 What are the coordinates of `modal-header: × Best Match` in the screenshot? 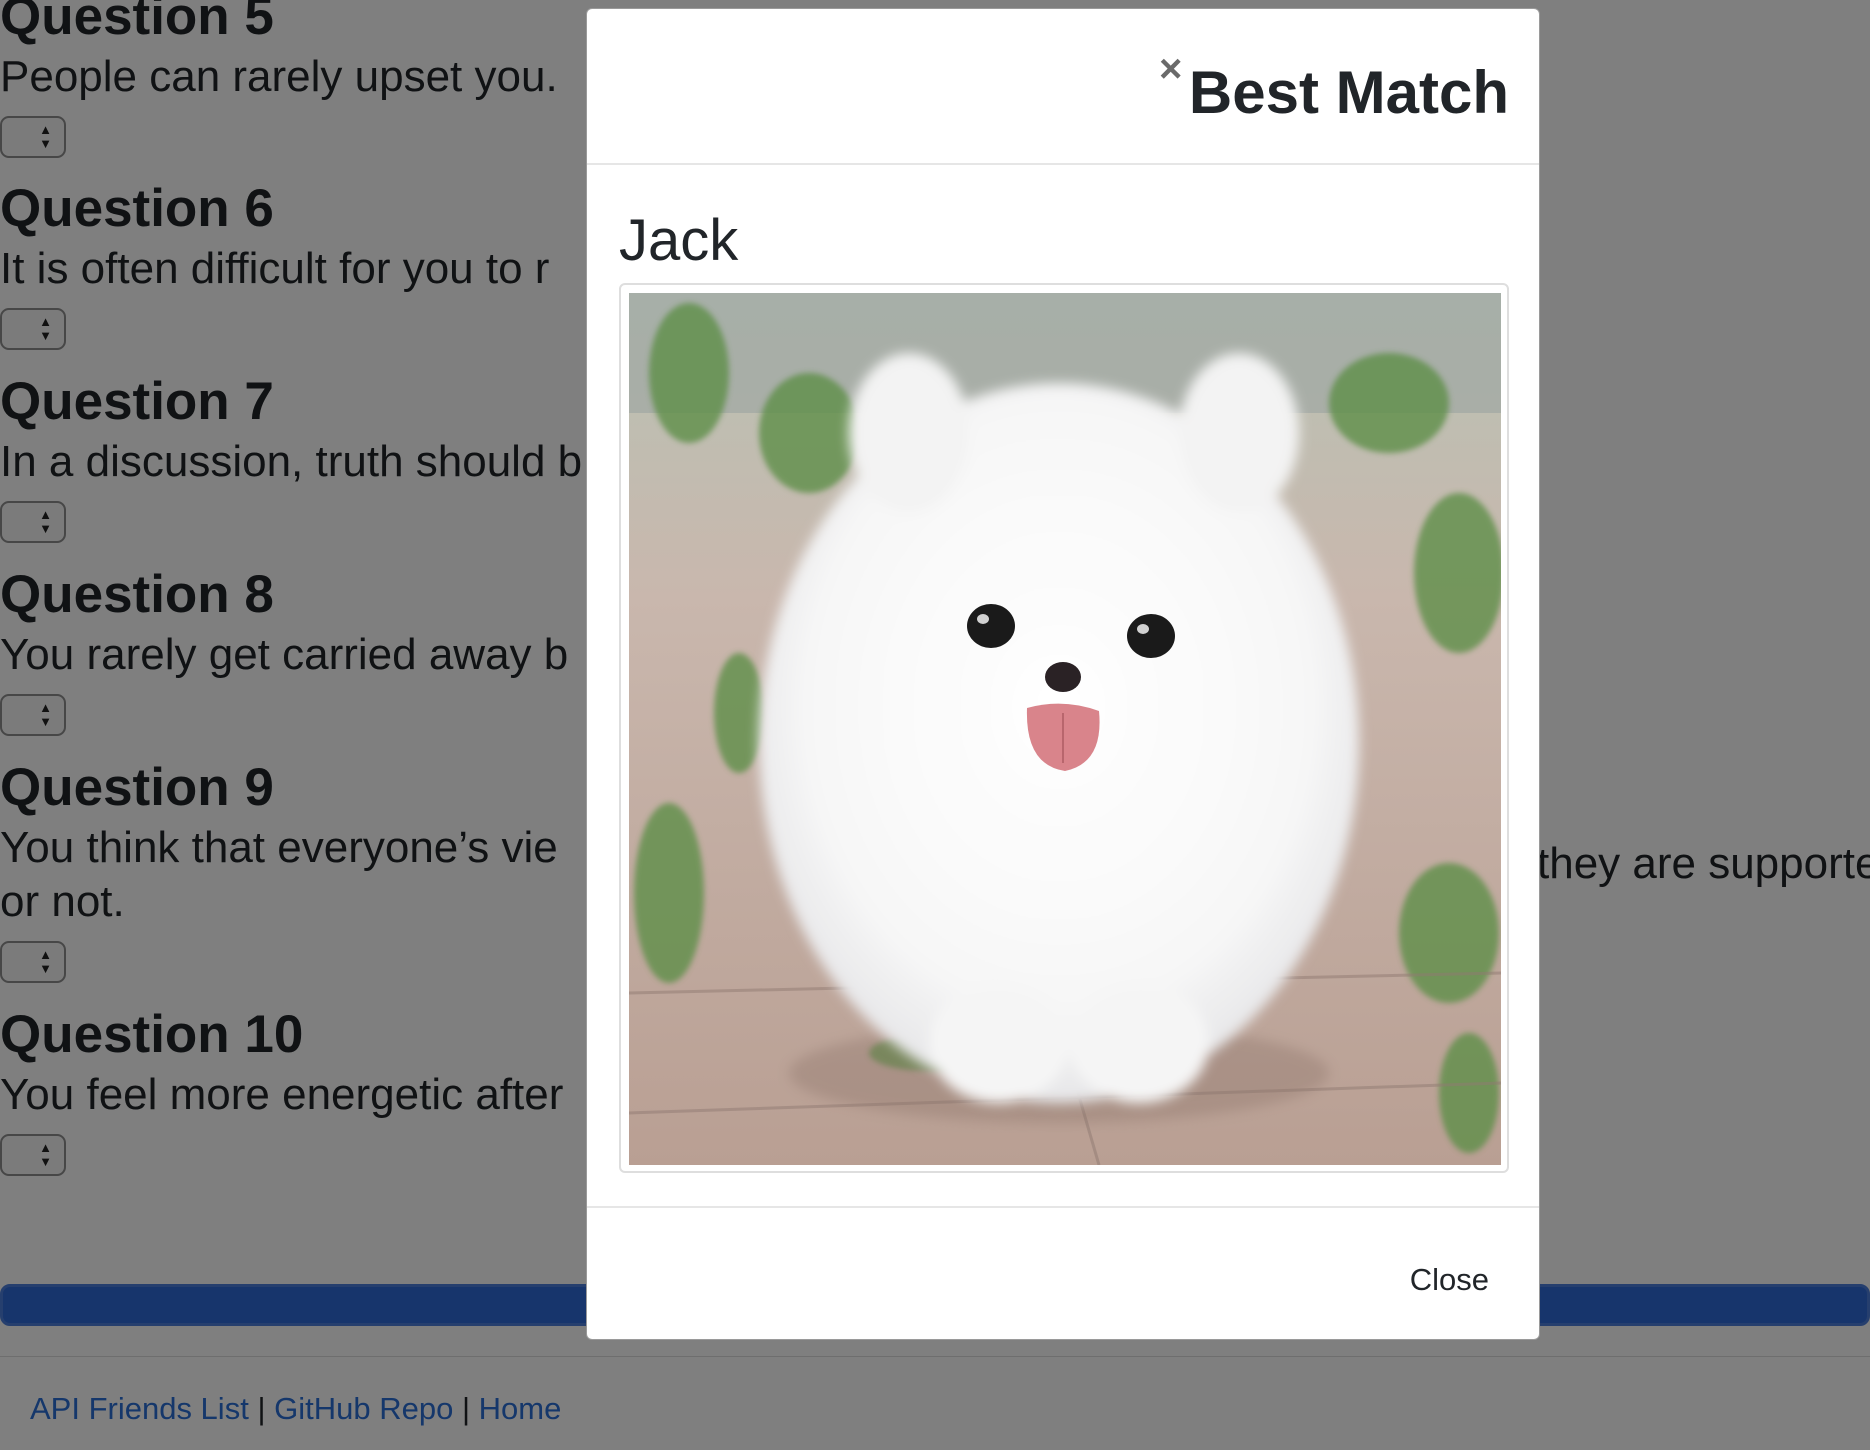 It's located at (1063, 87).